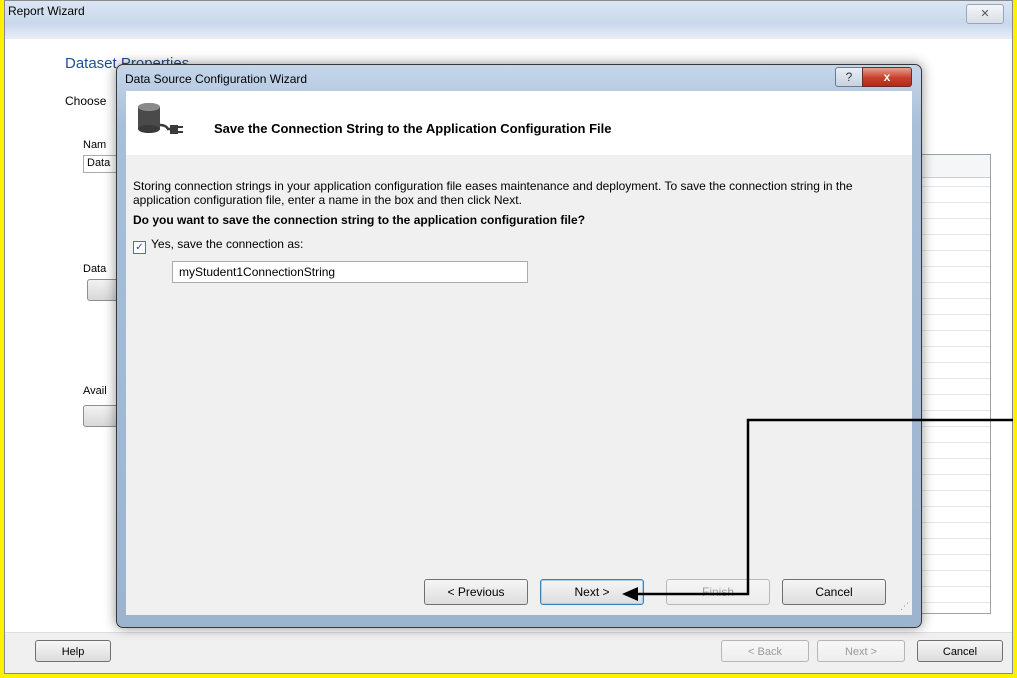 This screenshot has width=1017, height=678. Describe the element at coordinates (592, 592) in the screenshot. I see `dialog-next-button: Next >` at that location.